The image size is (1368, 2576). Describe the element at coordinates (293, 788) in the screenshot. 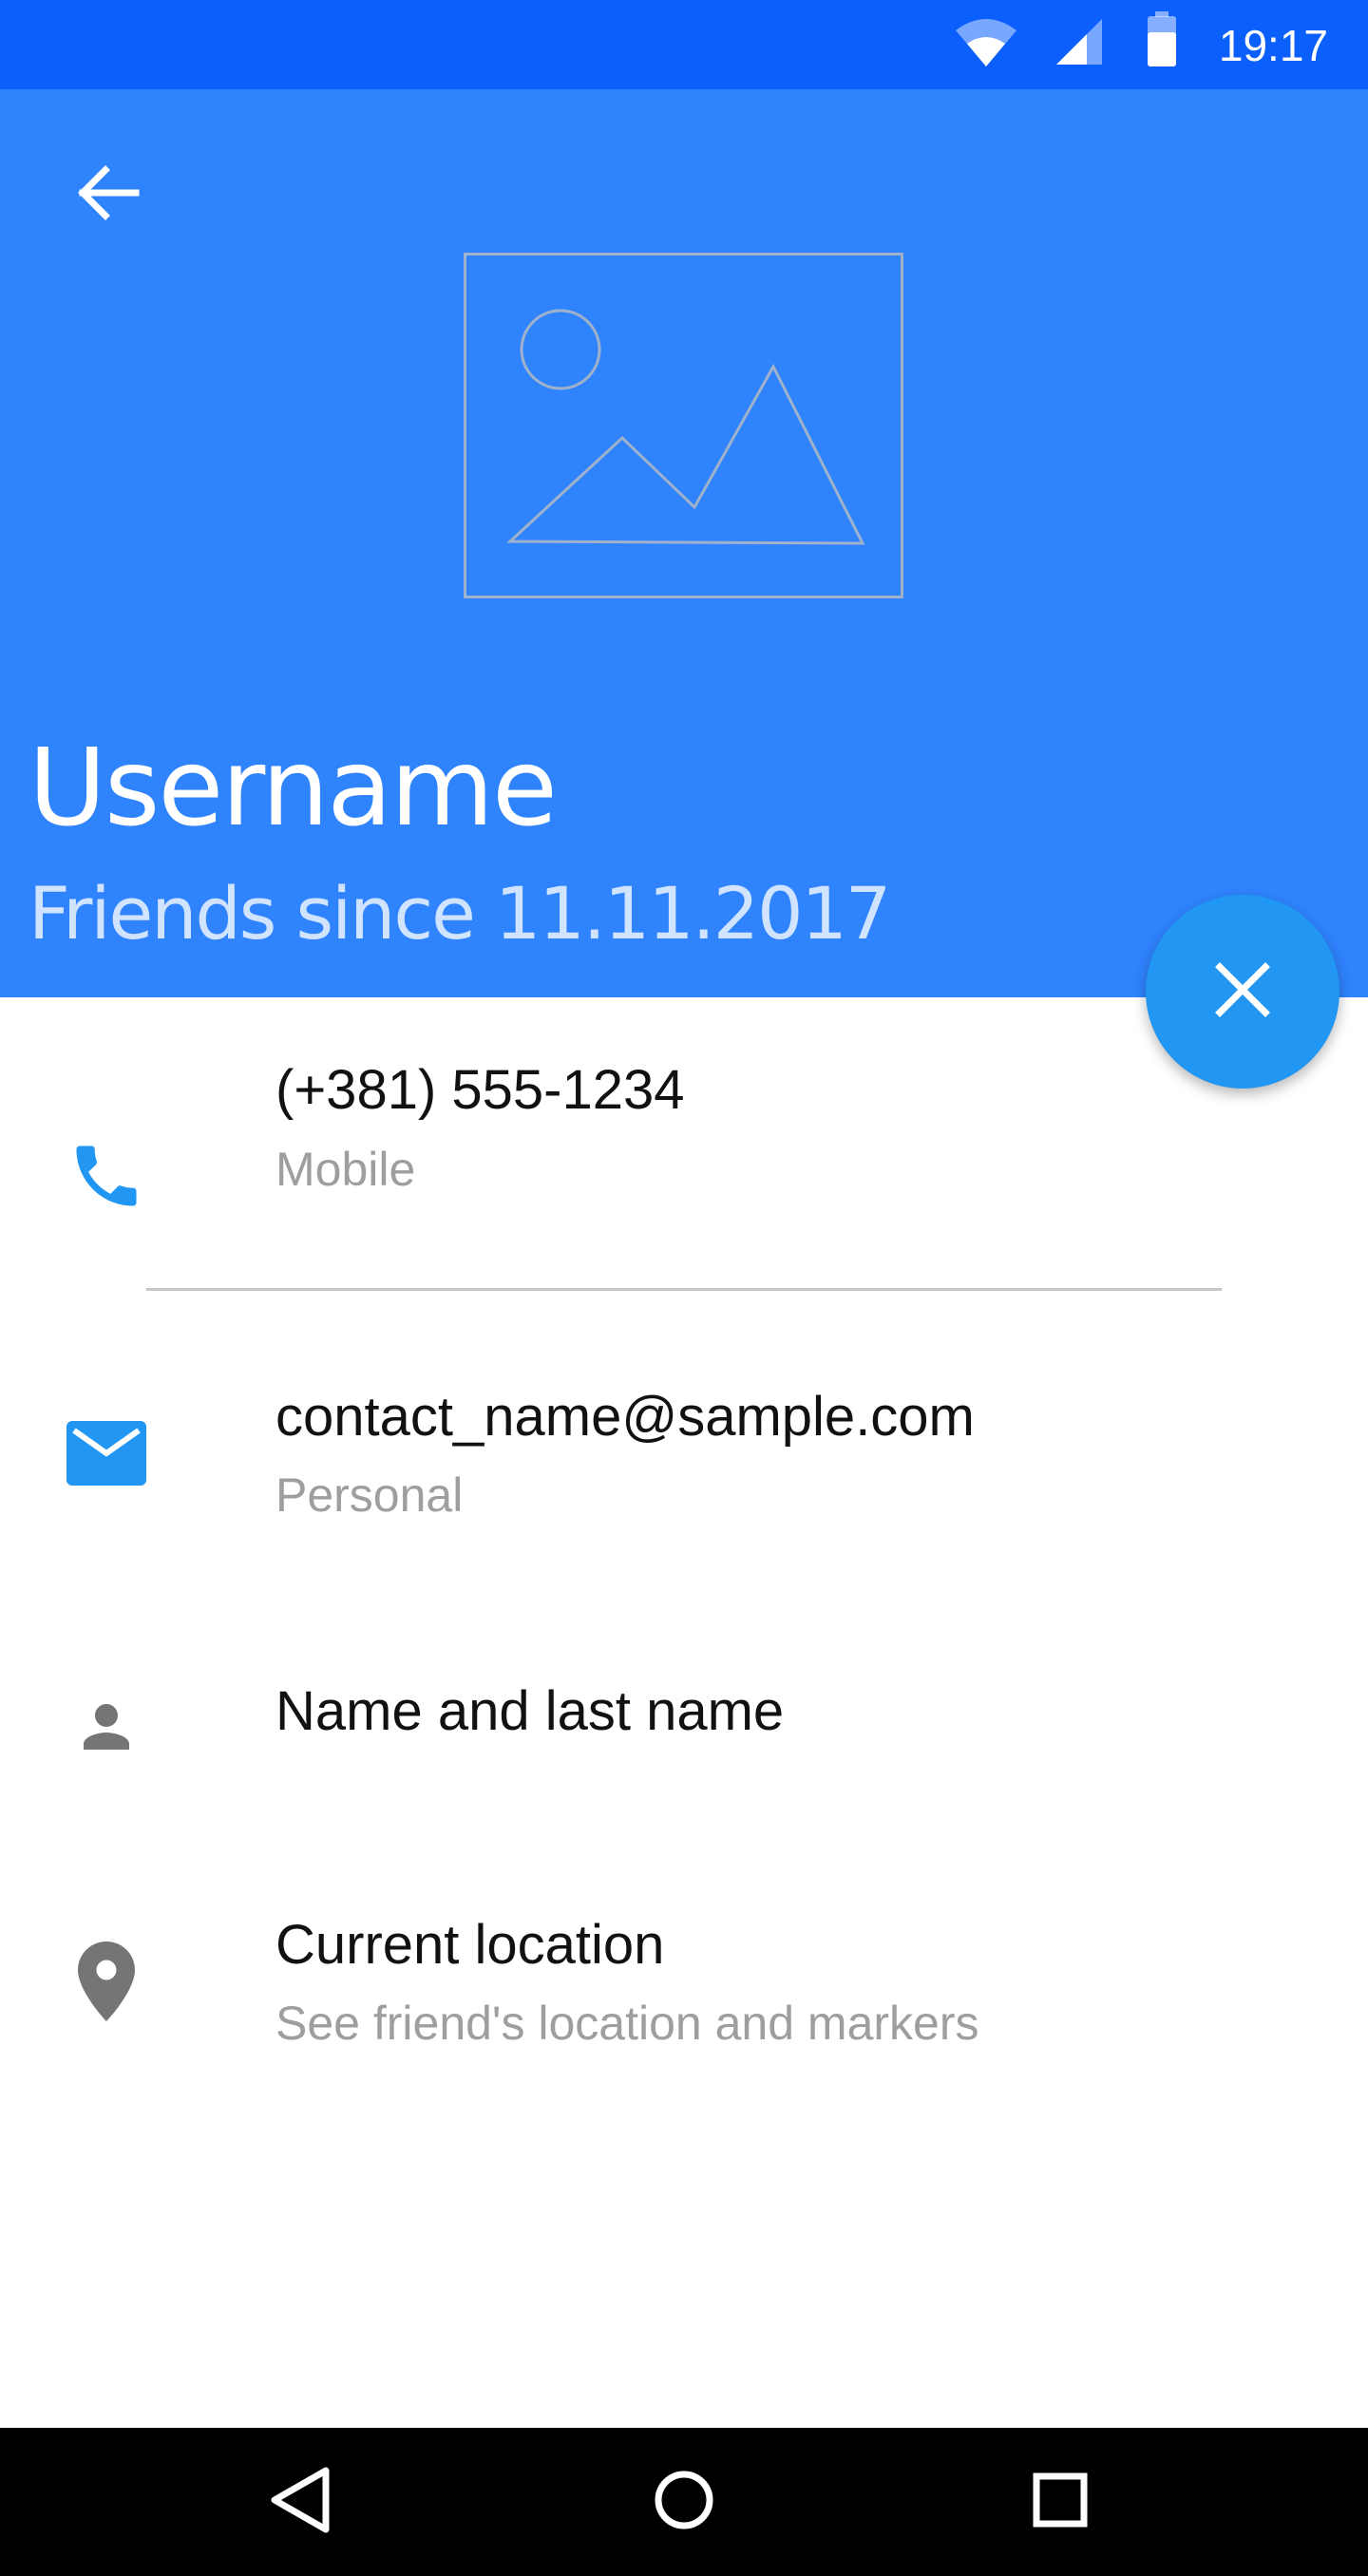

I see `username: Username` at that location.